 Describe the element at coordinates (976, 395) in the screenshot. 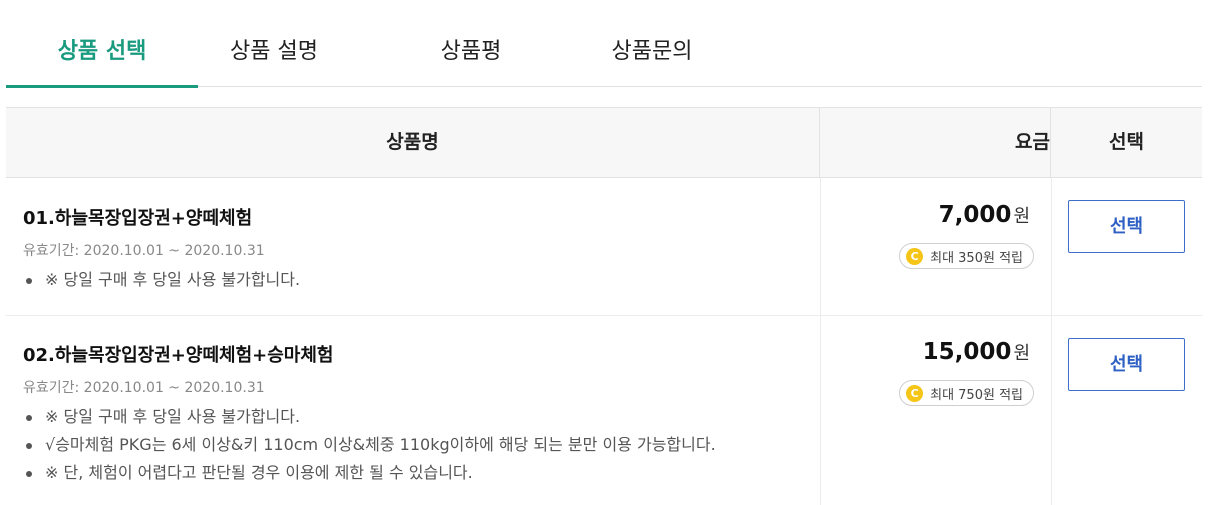

I see `points-text: 최대 750원 적립` at that location.